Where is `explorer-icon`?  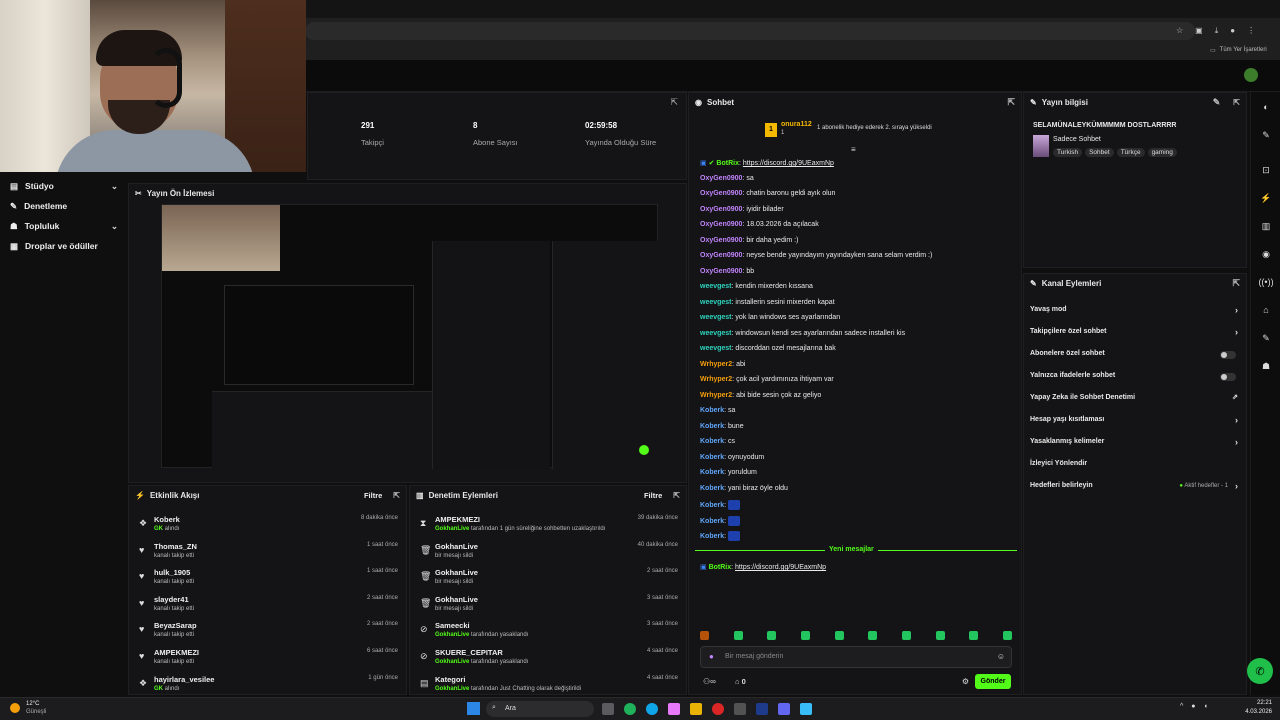 explorer-icon is located at coordinates (696, 709).